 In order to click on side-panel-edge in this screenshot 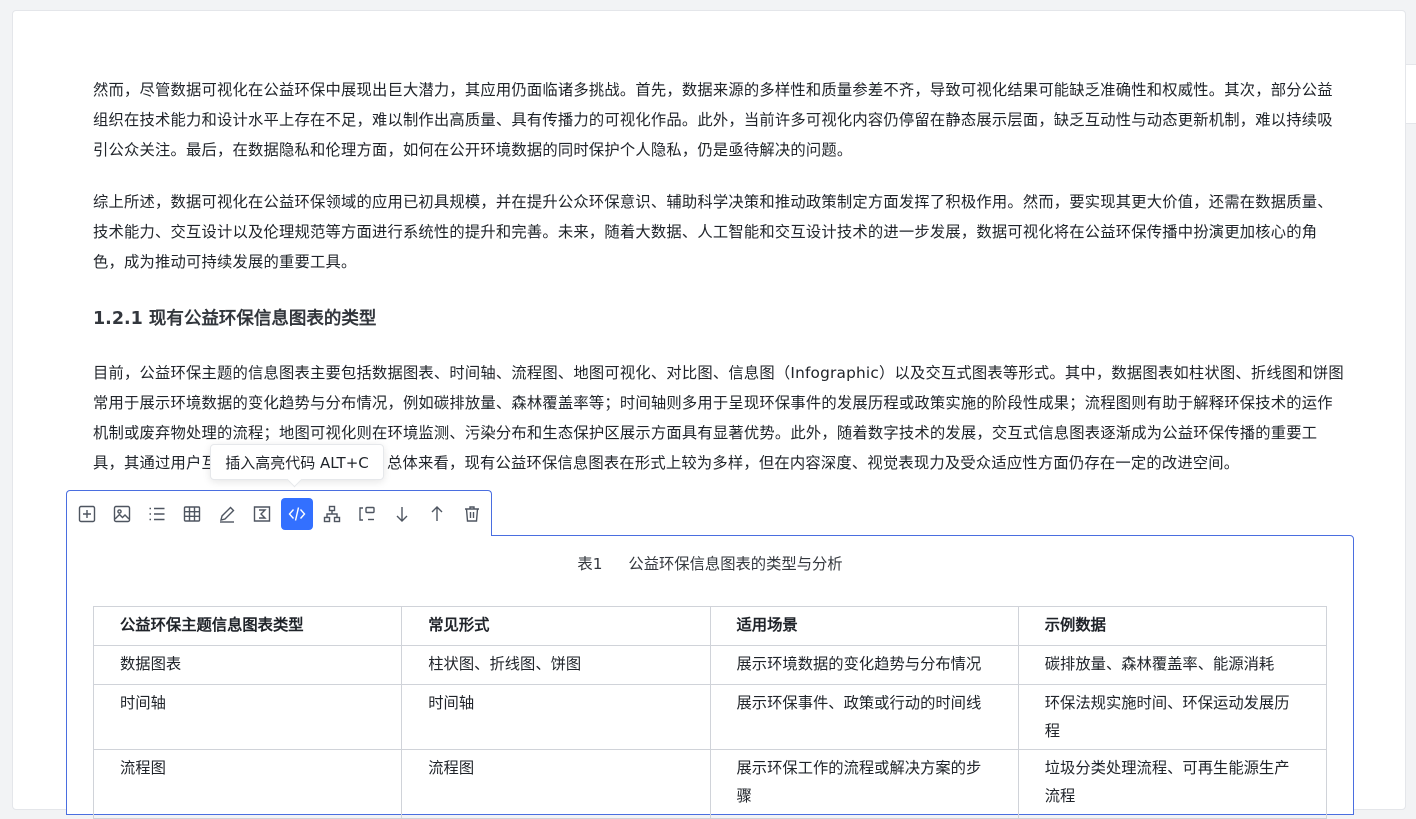, I will do `click(1411, 94)`.